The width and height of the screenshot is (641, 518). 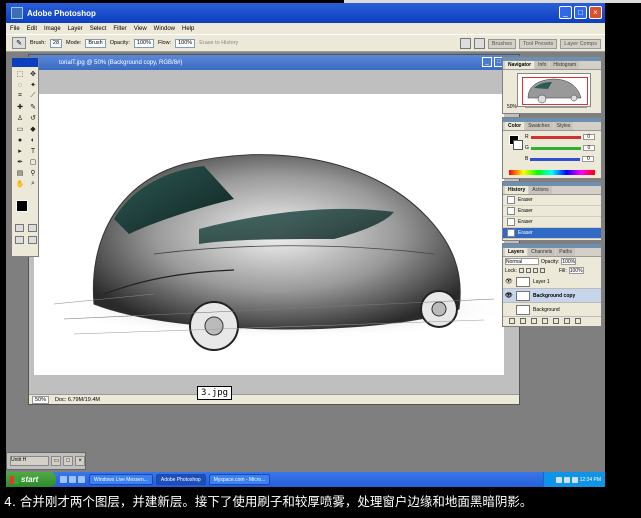 I want to click on new-layer-icon, so click(x=567, y=321).